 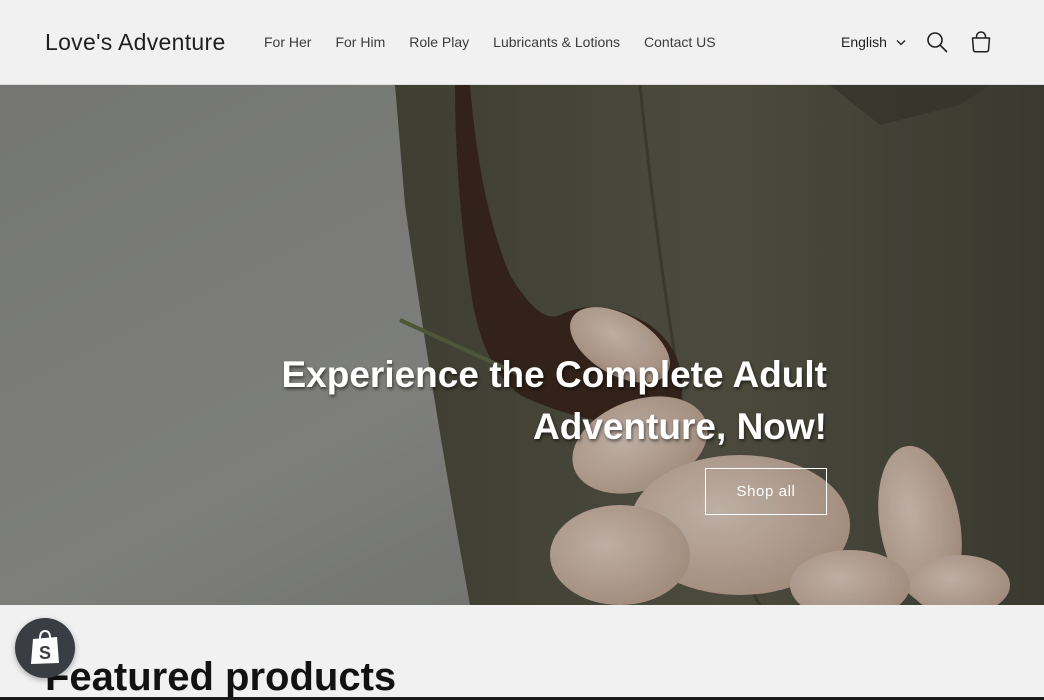 I want to click on nav-item-lubricants-lotions: Lubricants & Lotions, so click(x=556, y=42).